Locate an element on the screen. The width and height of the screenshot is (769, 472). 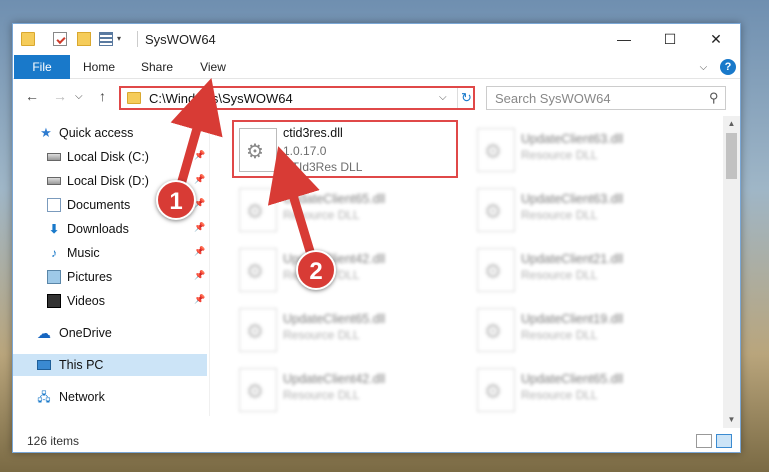
sidebar-item-label: Pictures is located at coordinates (90, 277).